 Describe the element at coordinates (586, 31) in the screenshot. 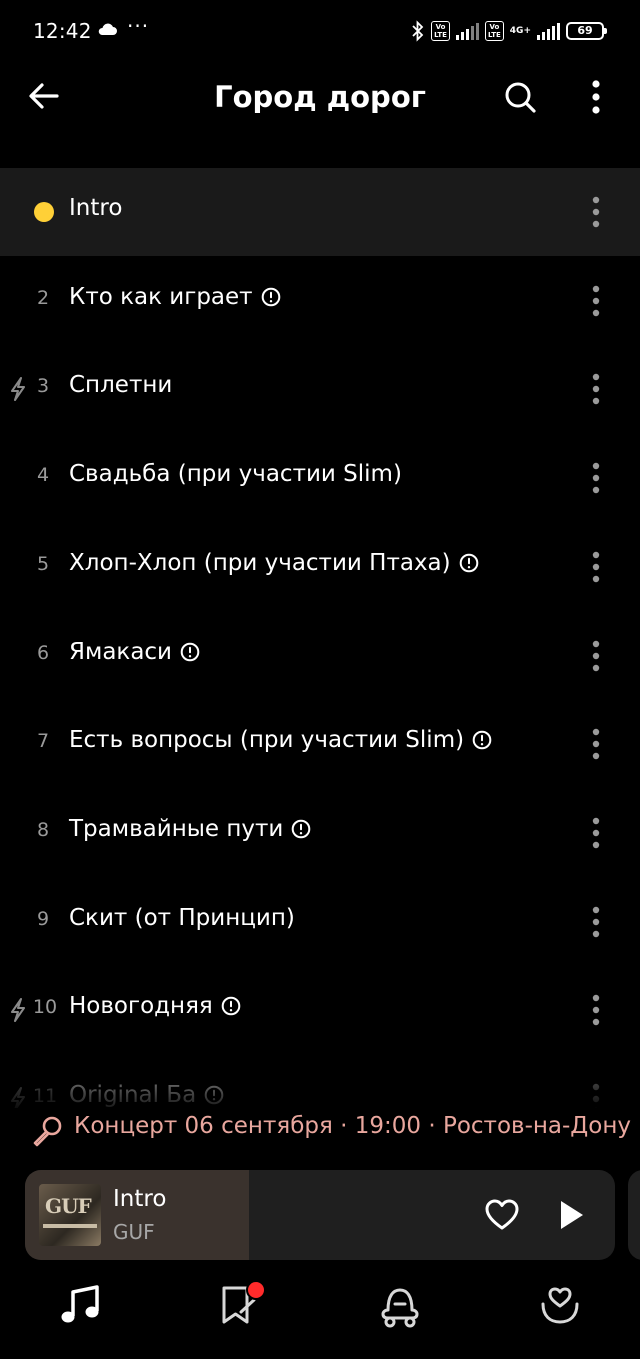

I see `battery-indicator: 69` at that location.